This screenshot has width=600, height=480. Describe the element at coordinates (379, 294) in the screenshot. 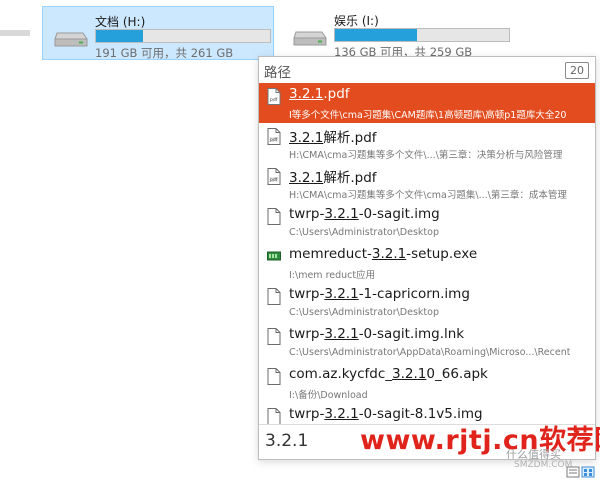

I see `result-filename: twrp-3.2.1-1-capricorn.img` at that location.